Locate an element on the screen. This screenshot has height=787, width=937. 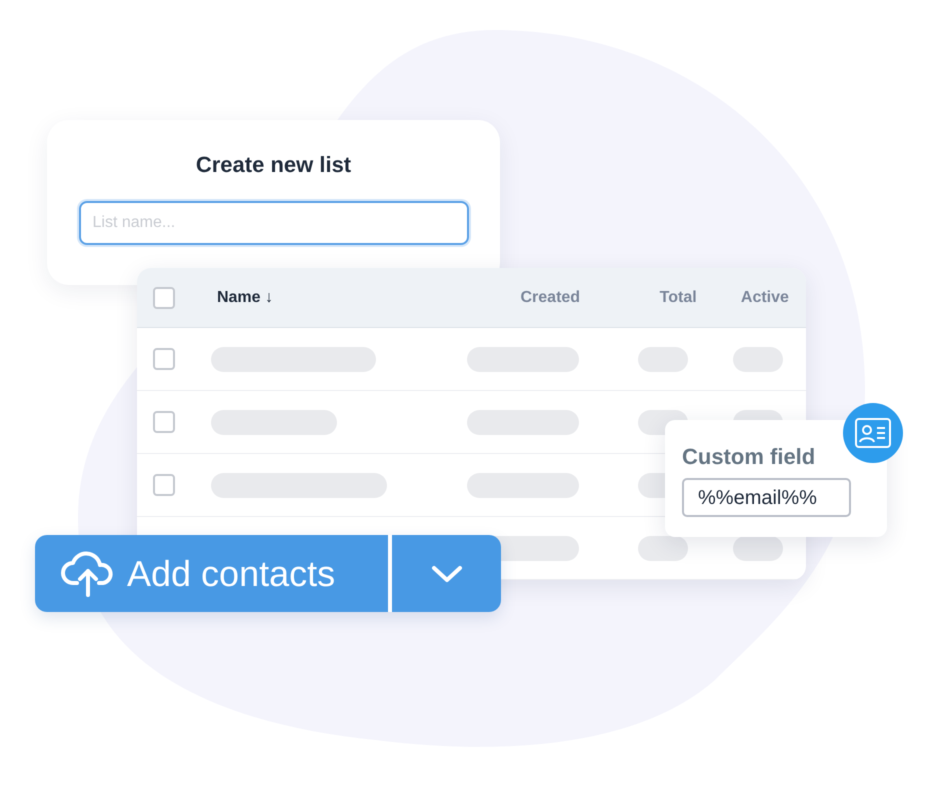
column-header: Total is located at coordinates (678, 298).